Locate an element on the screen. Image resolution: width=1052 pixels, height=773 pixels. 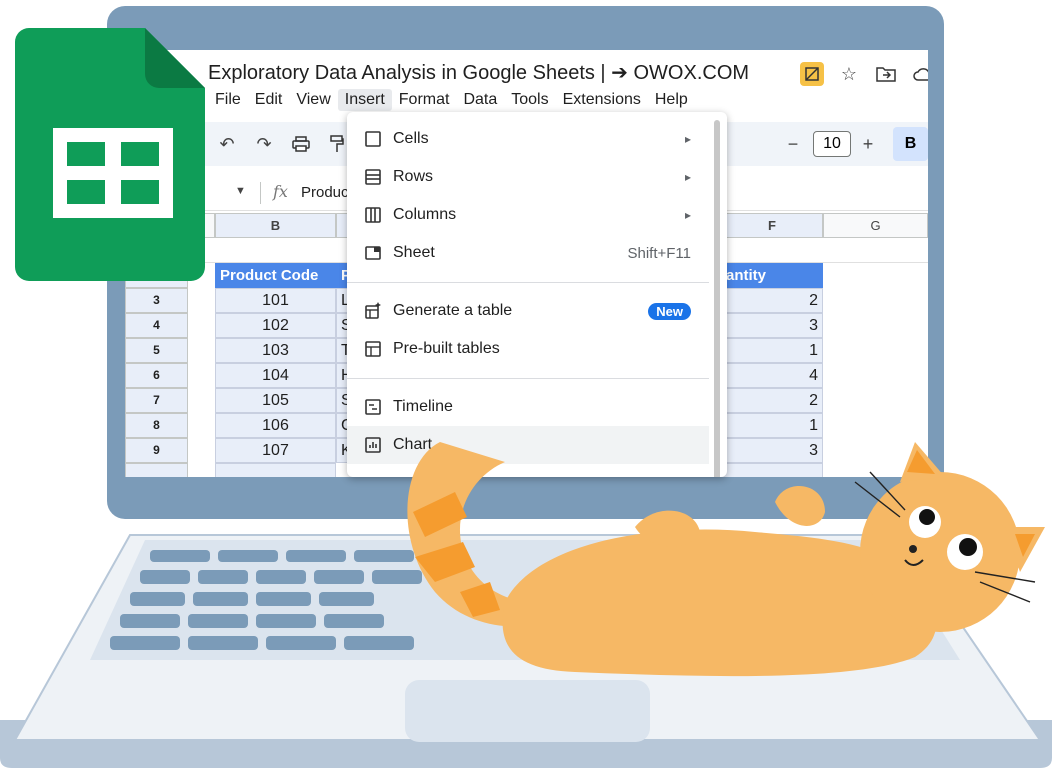
insert-sheet-item: Sheet Shift+F11 is located at coordinates (528, 253).